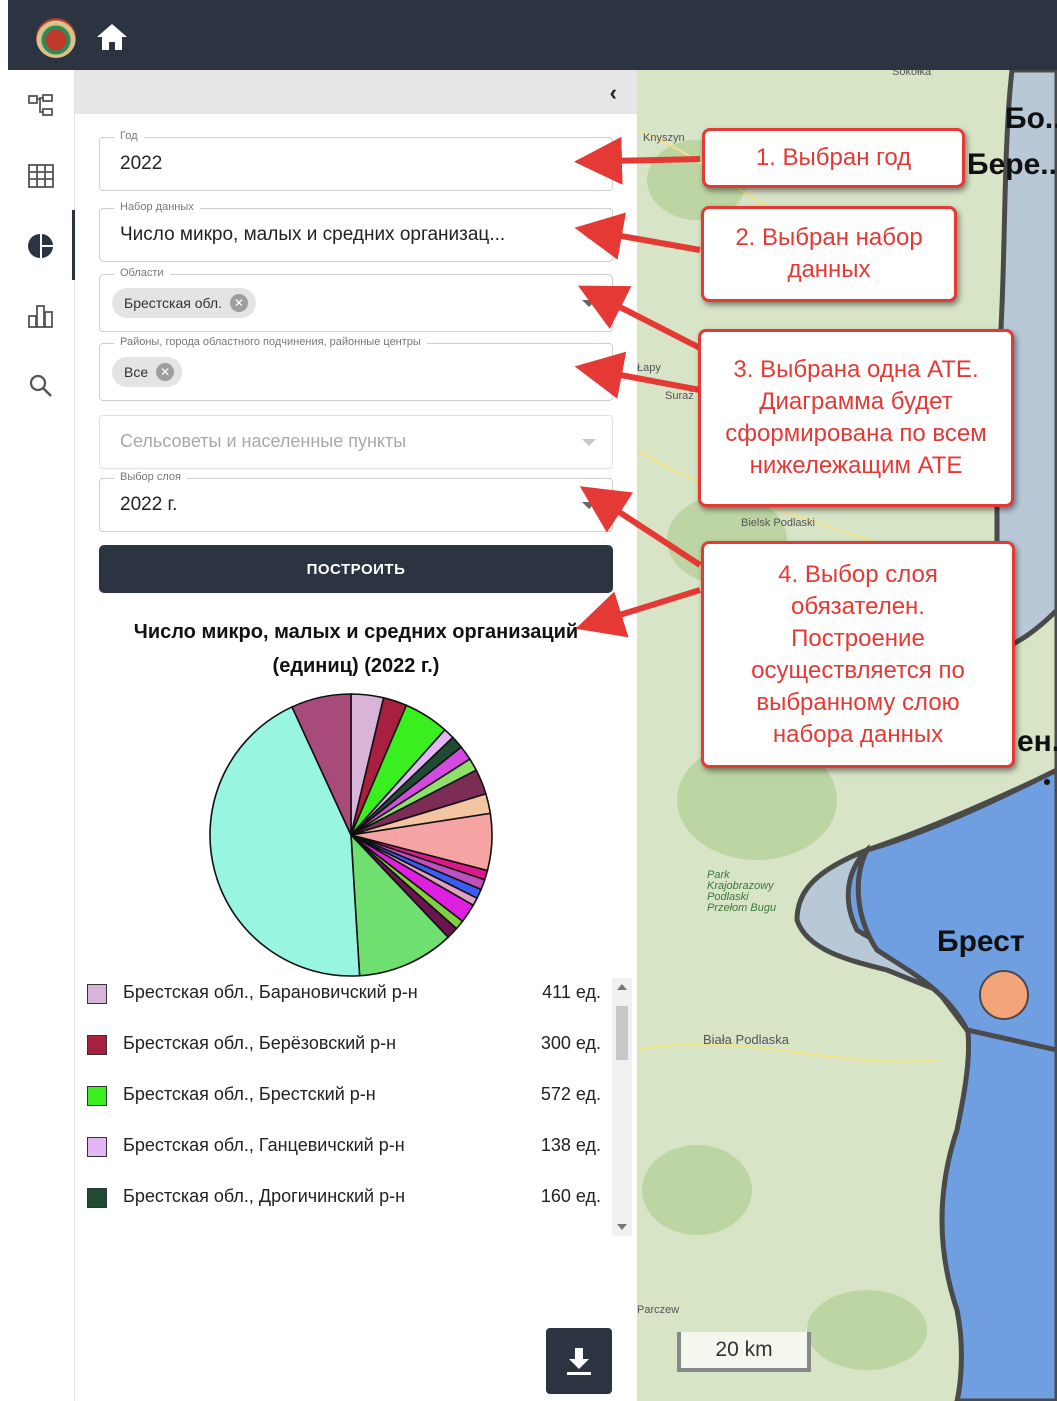 The width and height of the screenshot is (1057, 1401). What do you see at coordinates (658, 1310) in the screenshot?
I see `map-label: Parczew` at bounding box center [658, 1310].